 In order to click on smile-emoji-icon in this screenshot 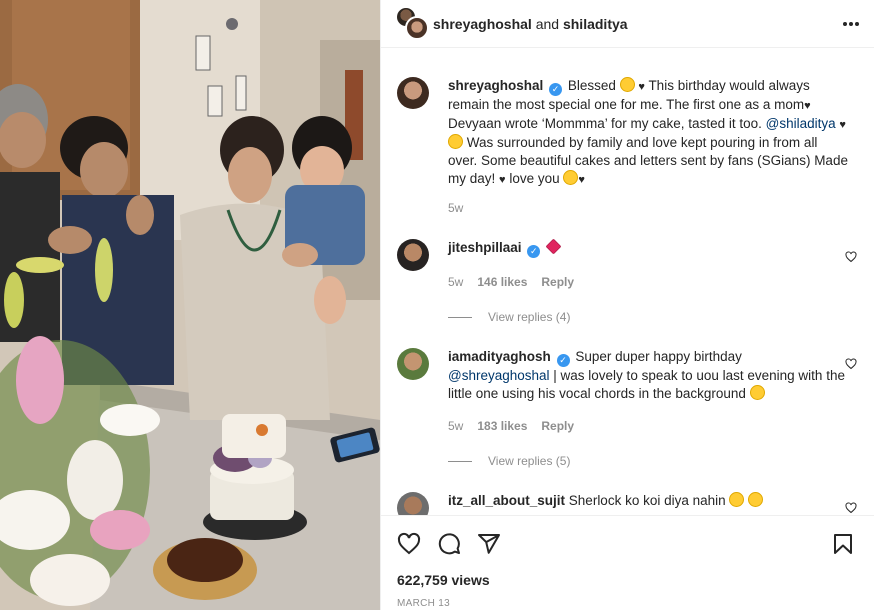, I will do `click(627, 84)`.